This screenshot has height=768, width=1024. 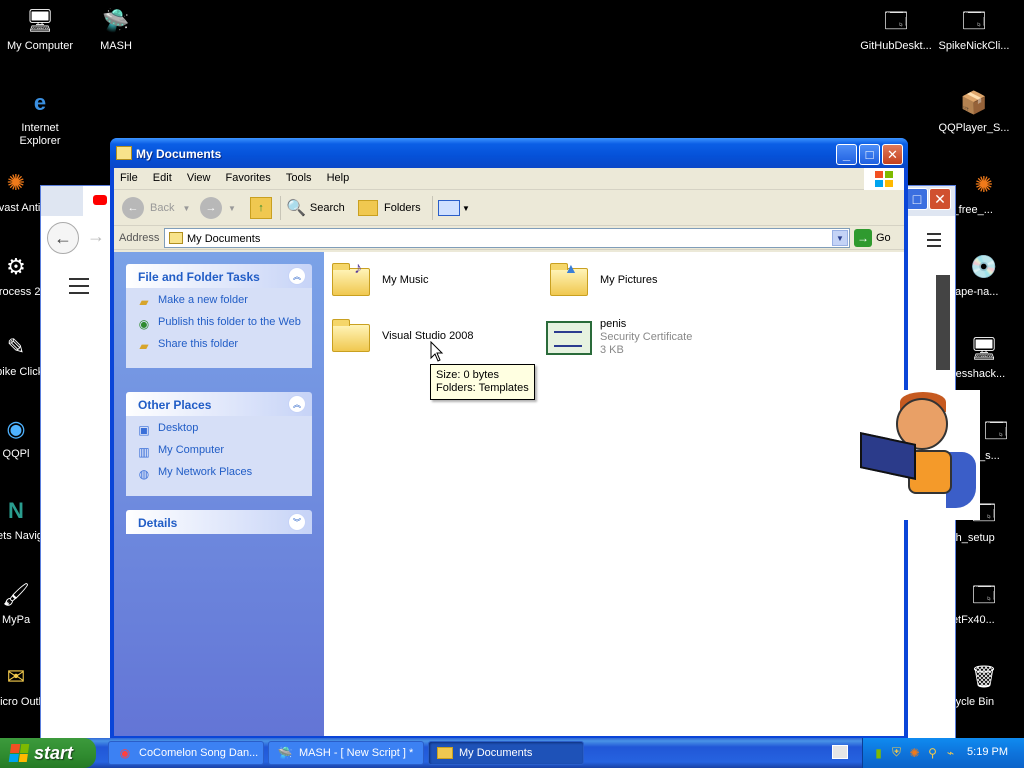 I want to click on file-item-security-certificate: penis Security Certificate 3 KB, so click(x=619, y=337).